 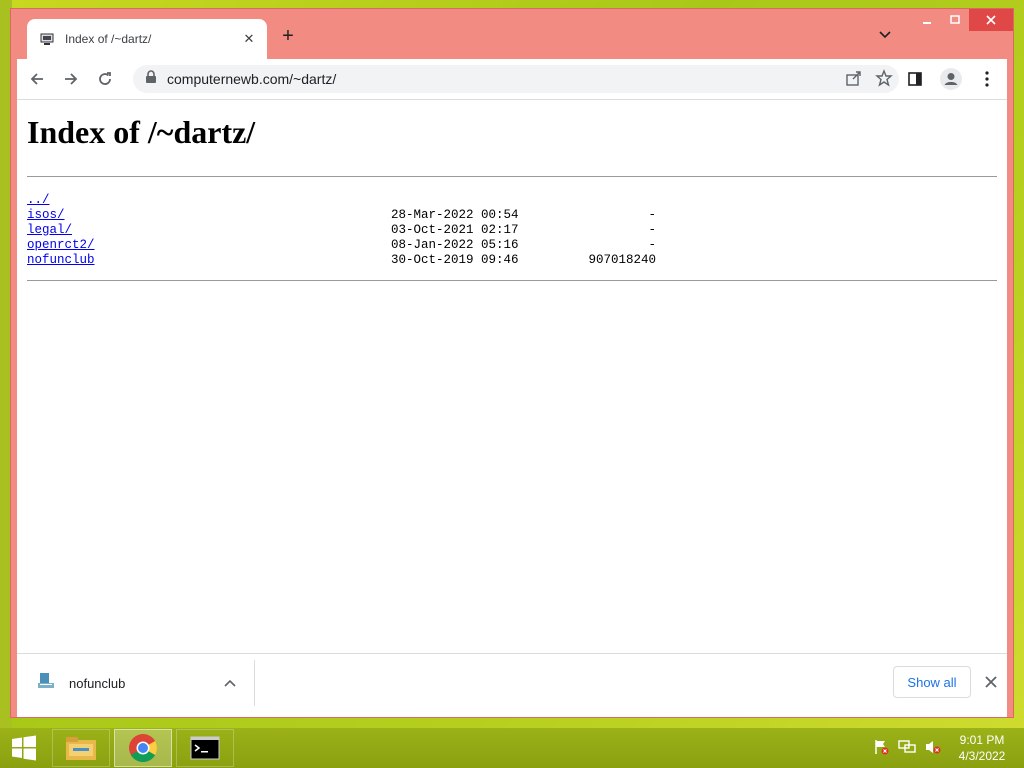 I want to click on menu-kebab-icon, so click(x=987, y=79).